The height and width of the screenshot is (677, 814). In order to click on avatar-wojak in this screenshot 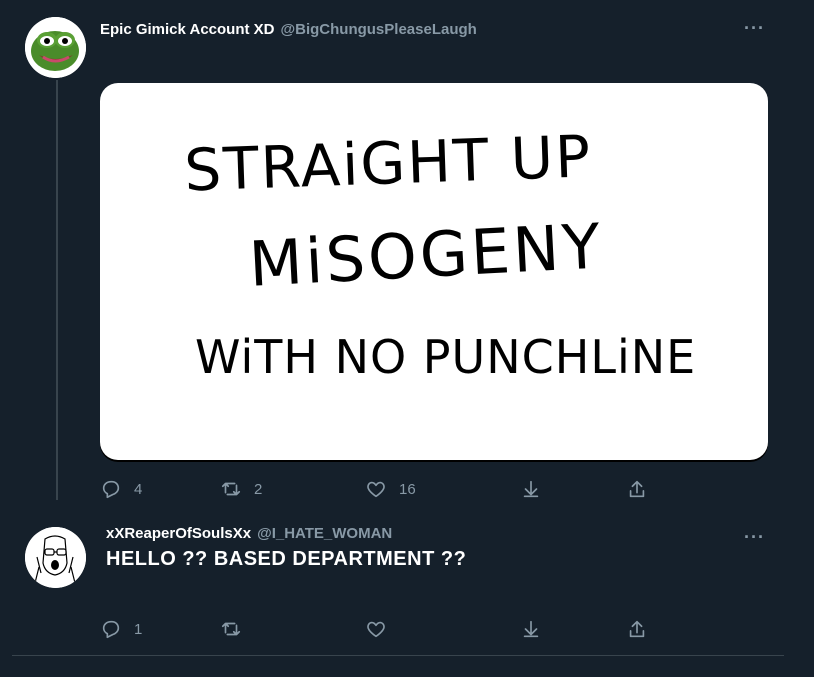, I will do `click(55, 557)`.